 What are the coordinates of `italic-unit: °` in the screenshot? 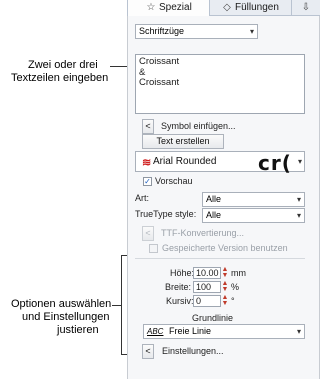 It's located at (233, 301).